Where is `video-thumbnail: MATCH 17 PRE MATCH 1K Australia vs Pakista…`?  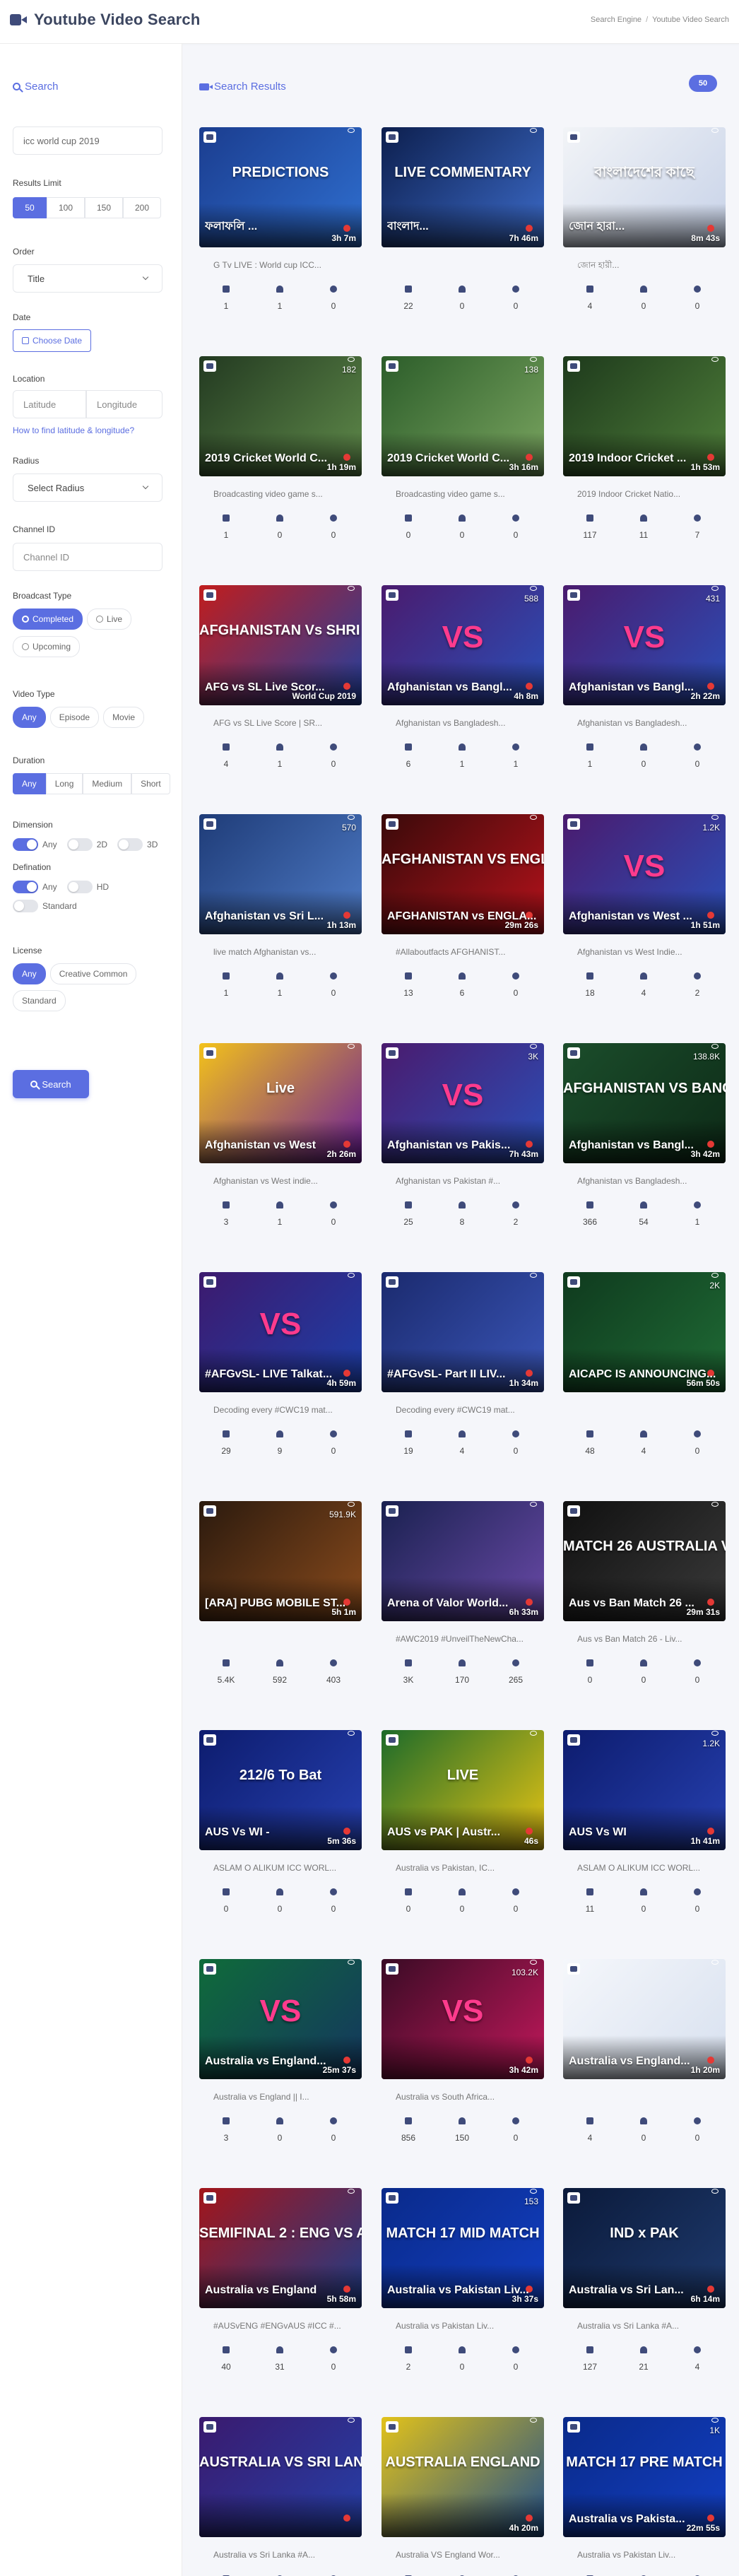 video-thumbnail: MATCH 17 PRE MATCH 1K Australia vs Pakista… is located at coordinates (645, 2477).